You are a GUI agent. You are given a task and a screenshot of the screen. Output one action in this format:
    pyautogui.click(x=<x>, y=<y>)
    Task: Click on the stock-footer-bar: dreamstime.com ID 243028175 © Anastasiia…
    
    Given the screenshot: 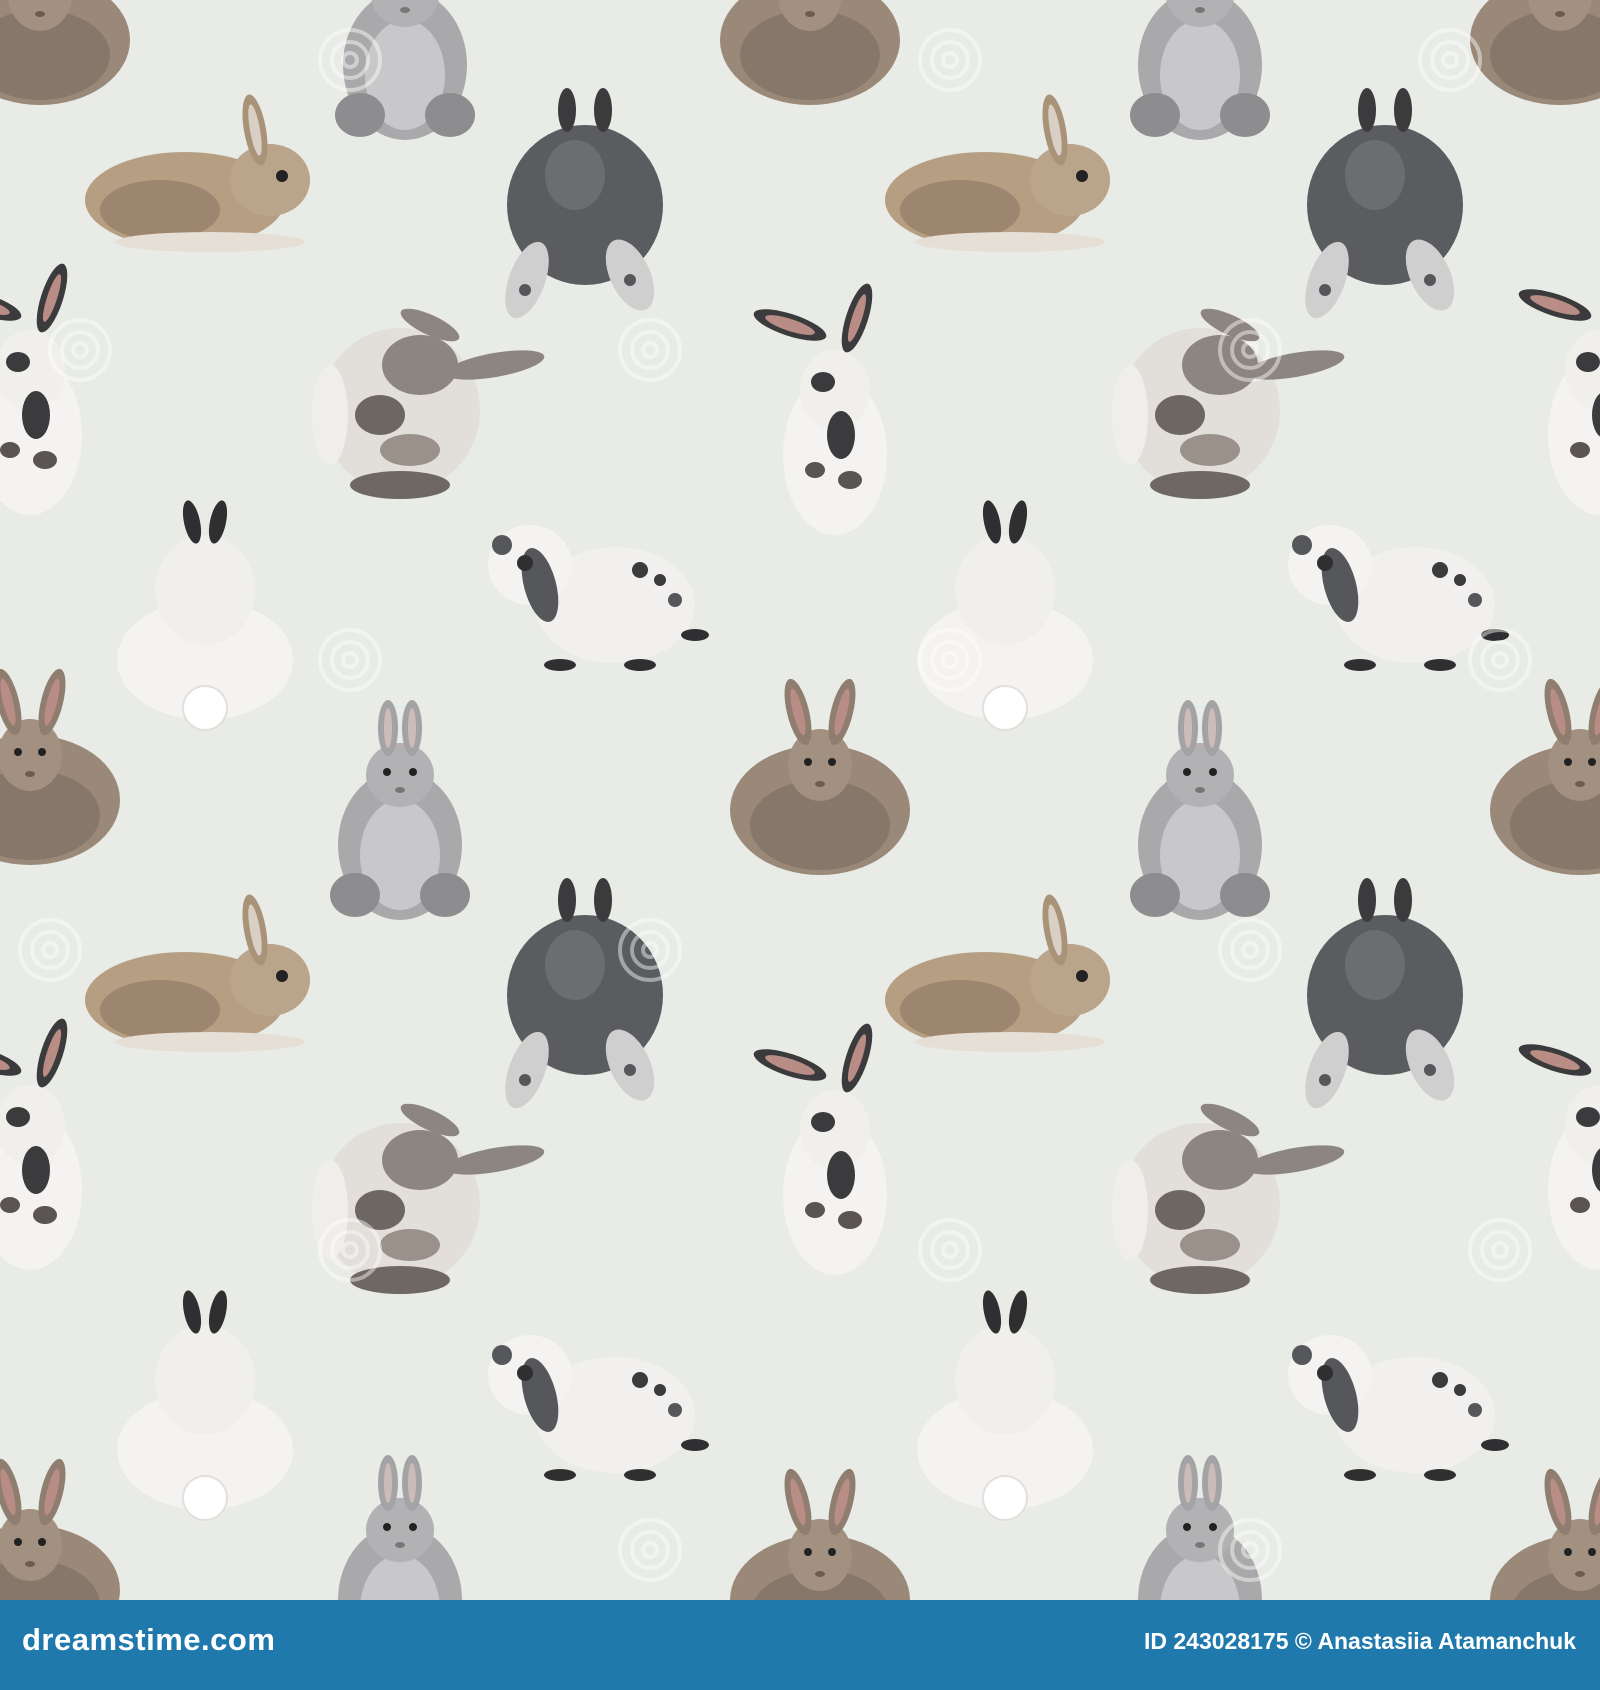 What is the action you would take?
    pyautogui.click(x=800, y=1645)
    